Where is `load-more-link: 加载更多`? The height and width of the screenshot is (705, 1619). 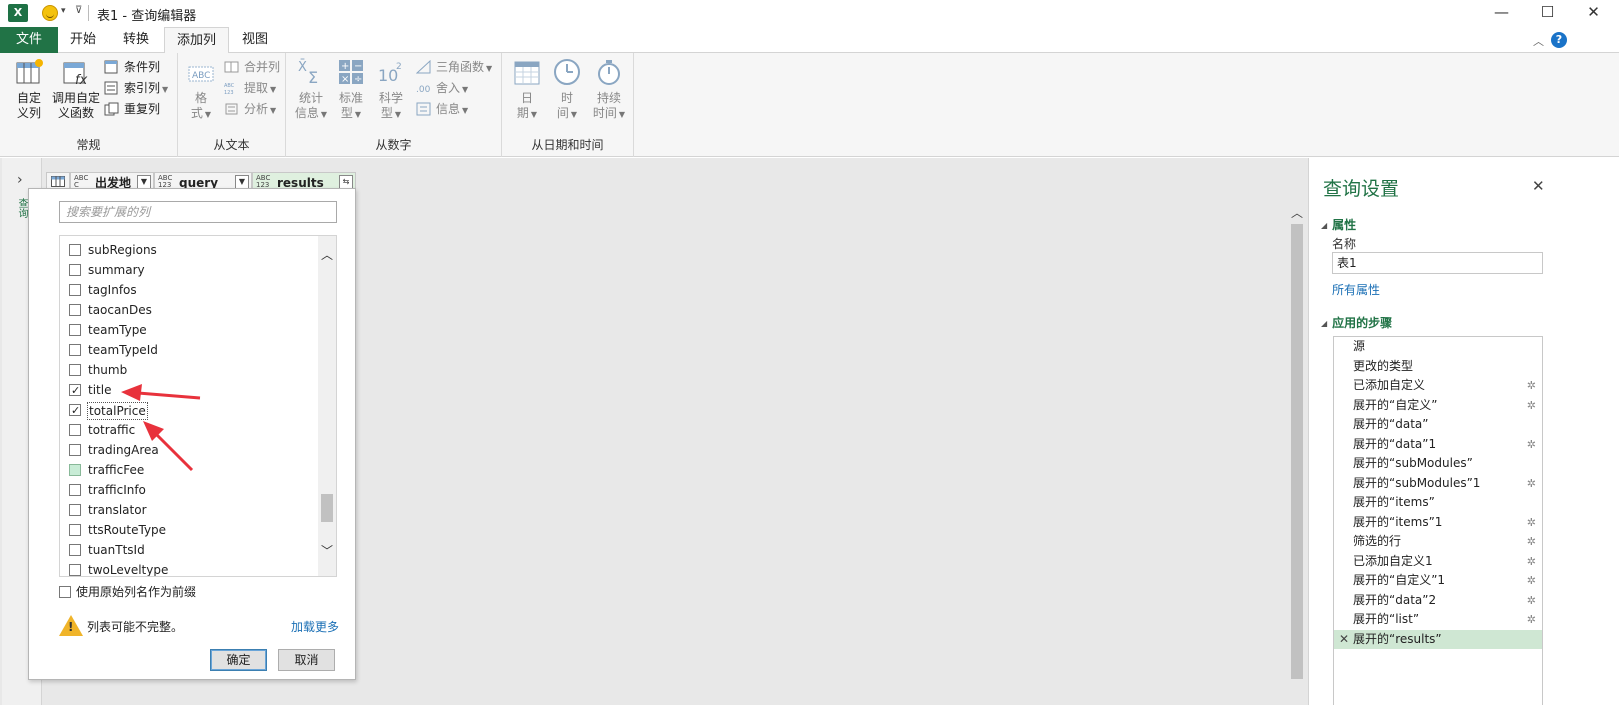
load-more-link: 加载更多 is located at coordinates (315, 626).